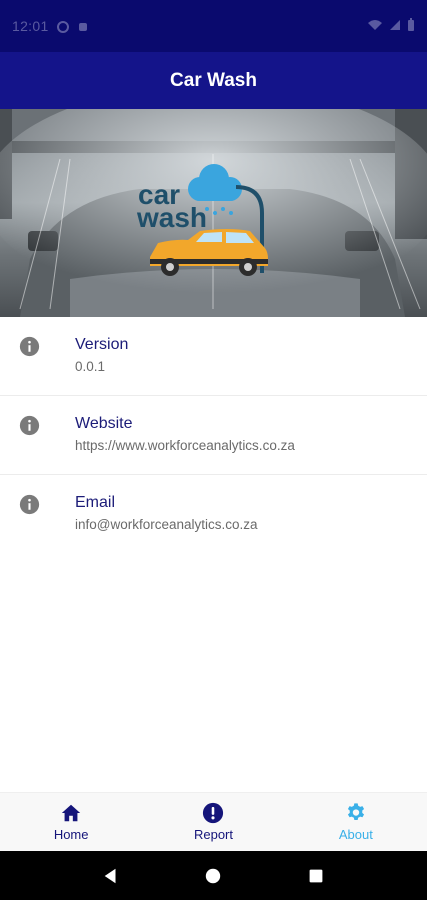 This screenshot has width=427, height=900. Describe the element at coordinates (185, 445) in the screenshot. I see `website-link: https://www.workforceanalytics.co.za` at that location.